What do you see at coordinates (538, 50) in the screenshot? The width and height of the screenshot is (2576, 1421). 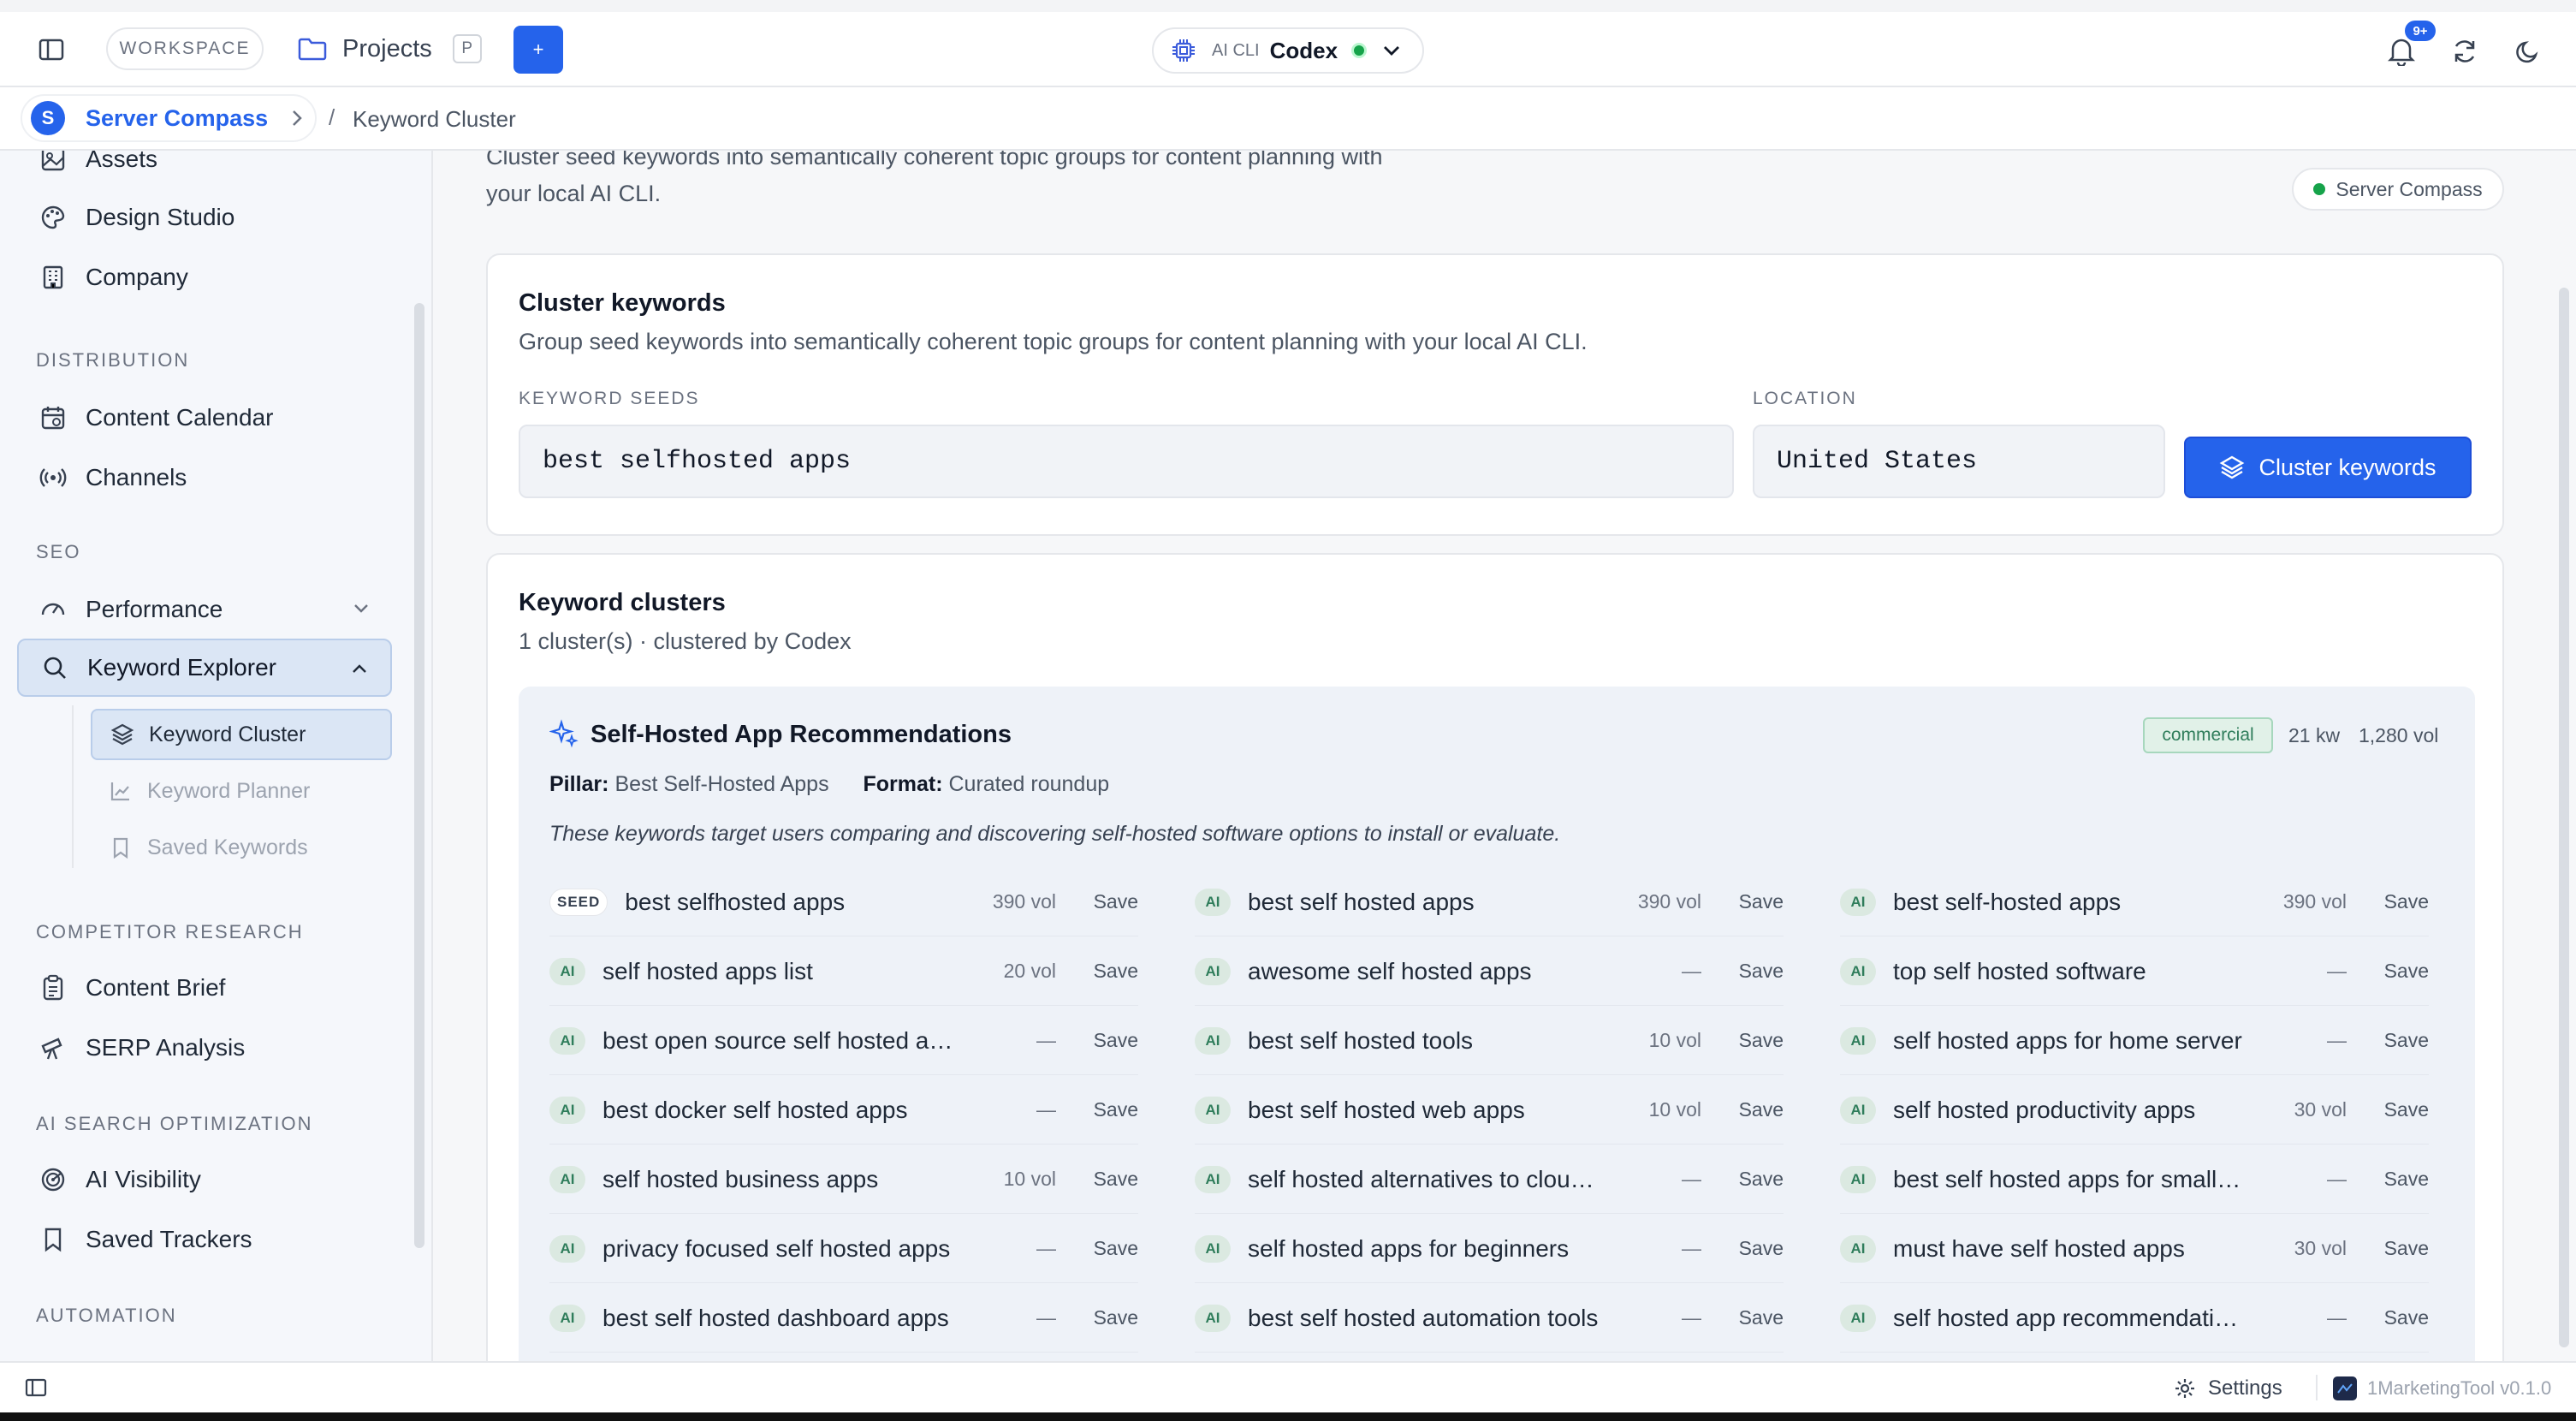 I see `add-project-button: +` at bounding box center [538, 50].